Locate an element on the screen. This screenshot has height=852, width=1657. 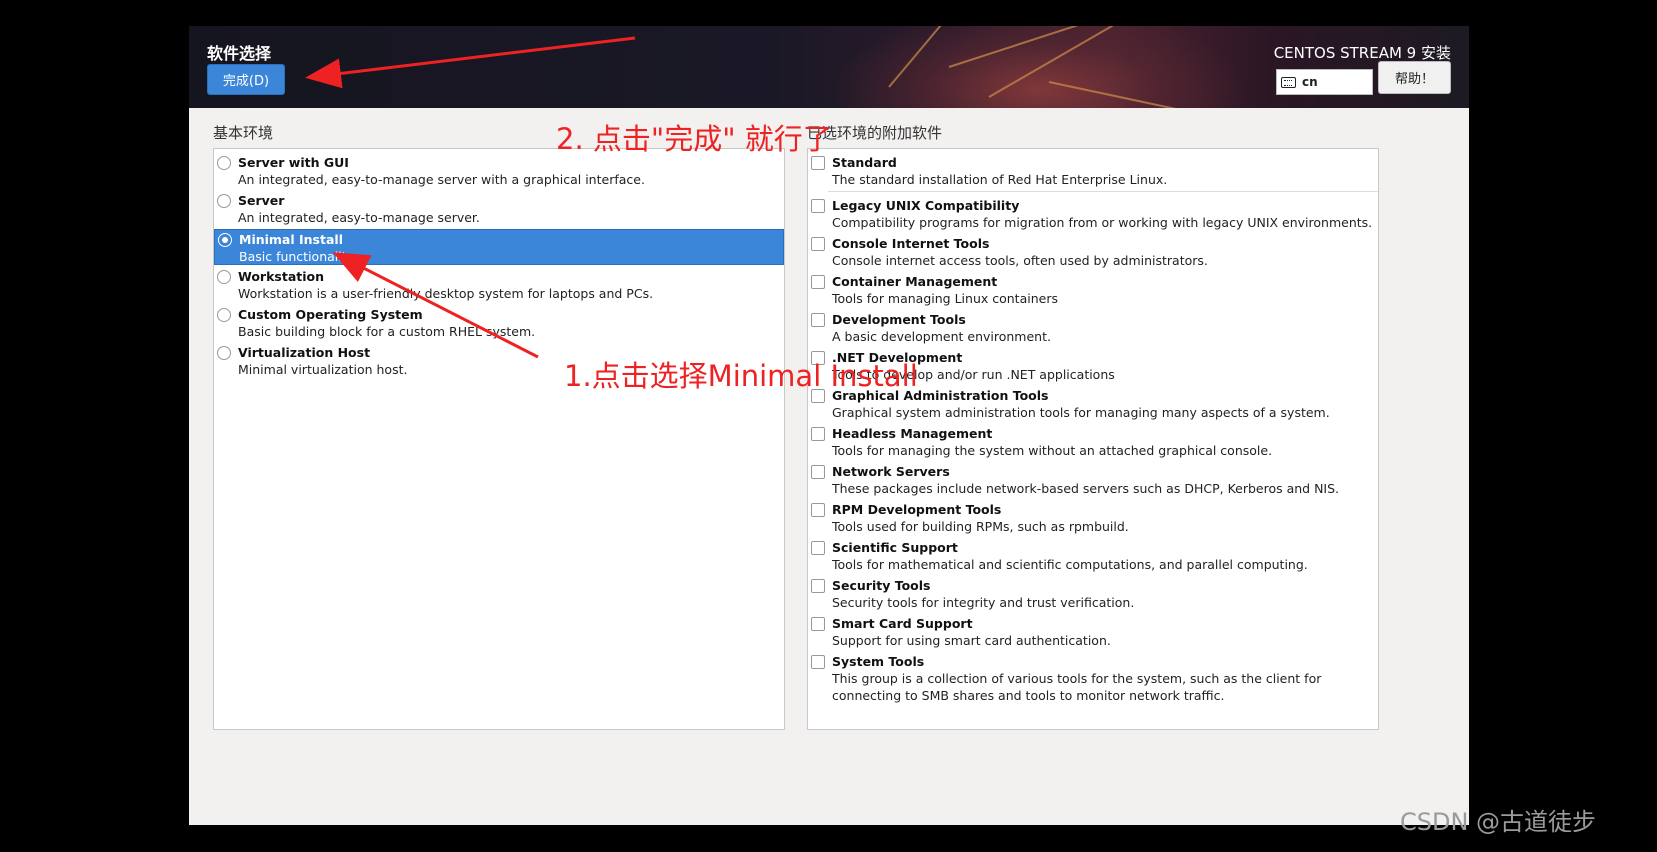
annotation-step1: 1.点击选择Minimal Install is located at coordinates (741, 376).